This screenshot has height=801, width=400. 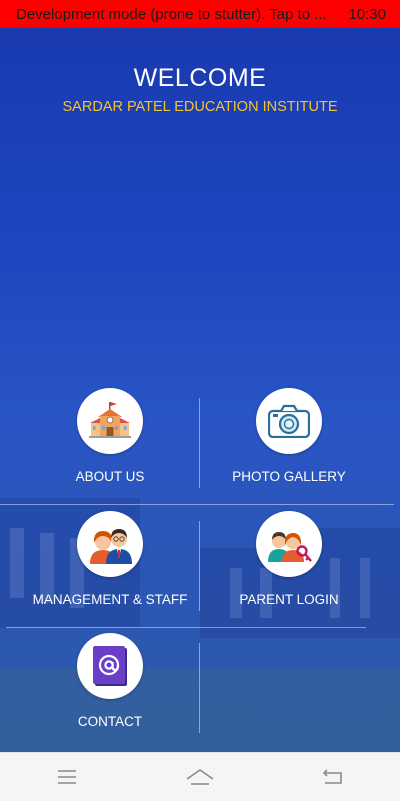 I want to click on home-button, so click(x=200, y=777).